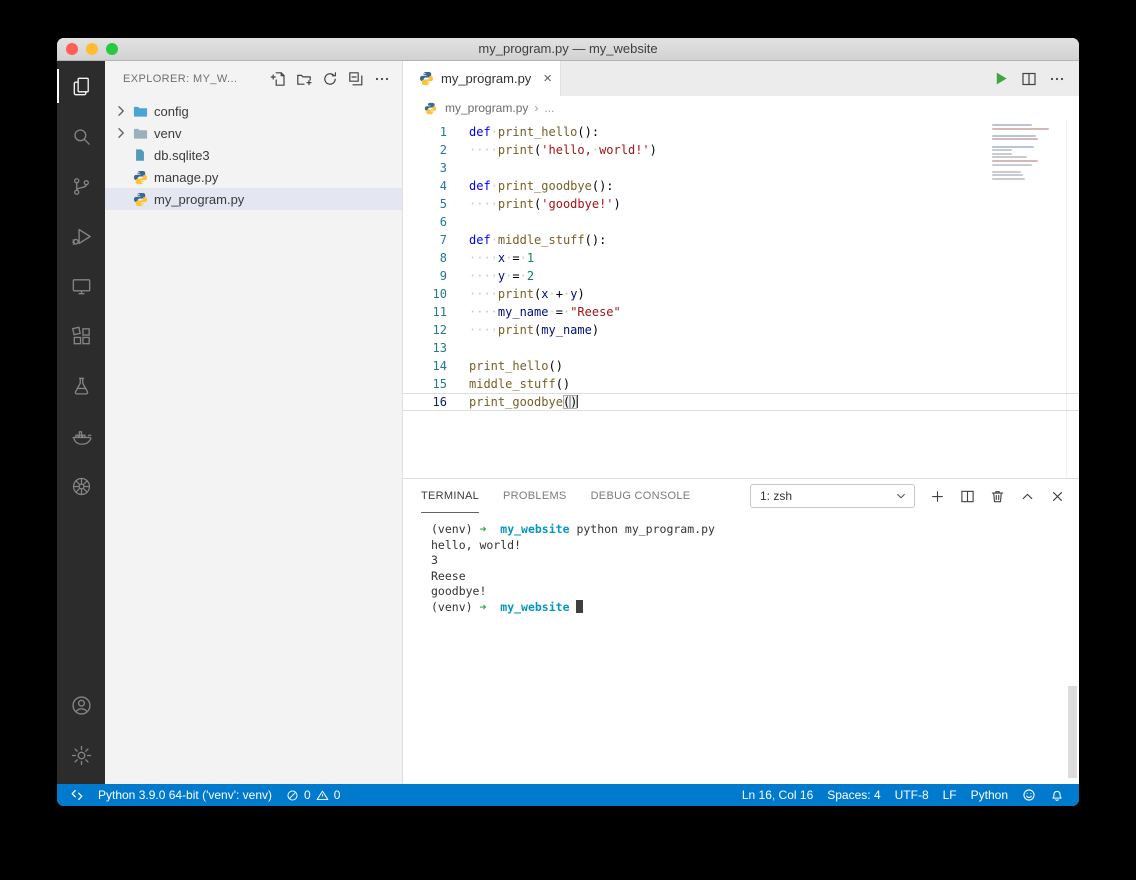 The width and height of the screenshot is (1136, 880). I want to click on remote-explorer-icon, so click(81, 286).